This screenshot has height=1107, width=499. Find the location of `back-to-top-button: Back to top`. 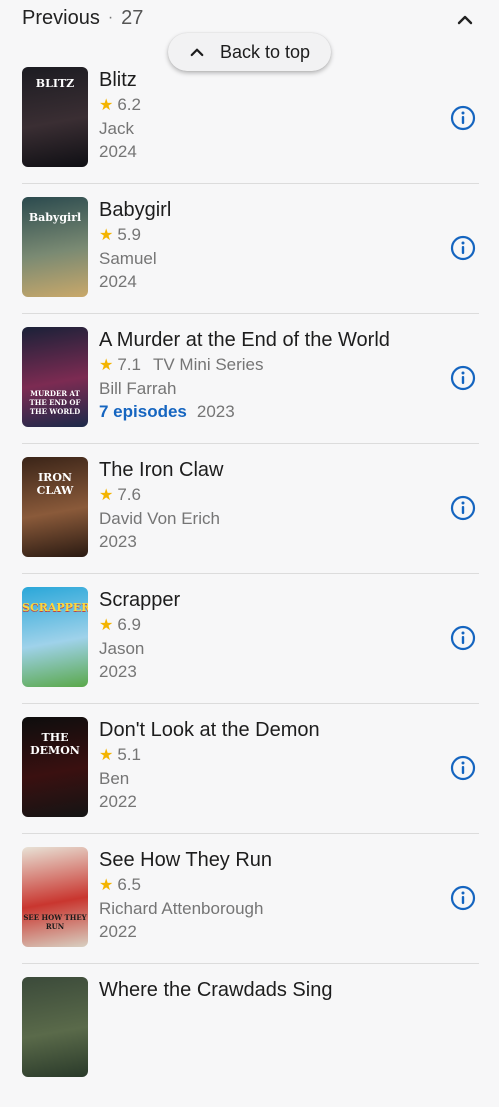

back-to-top-button: Back to top is located at coordinates (249, 52).